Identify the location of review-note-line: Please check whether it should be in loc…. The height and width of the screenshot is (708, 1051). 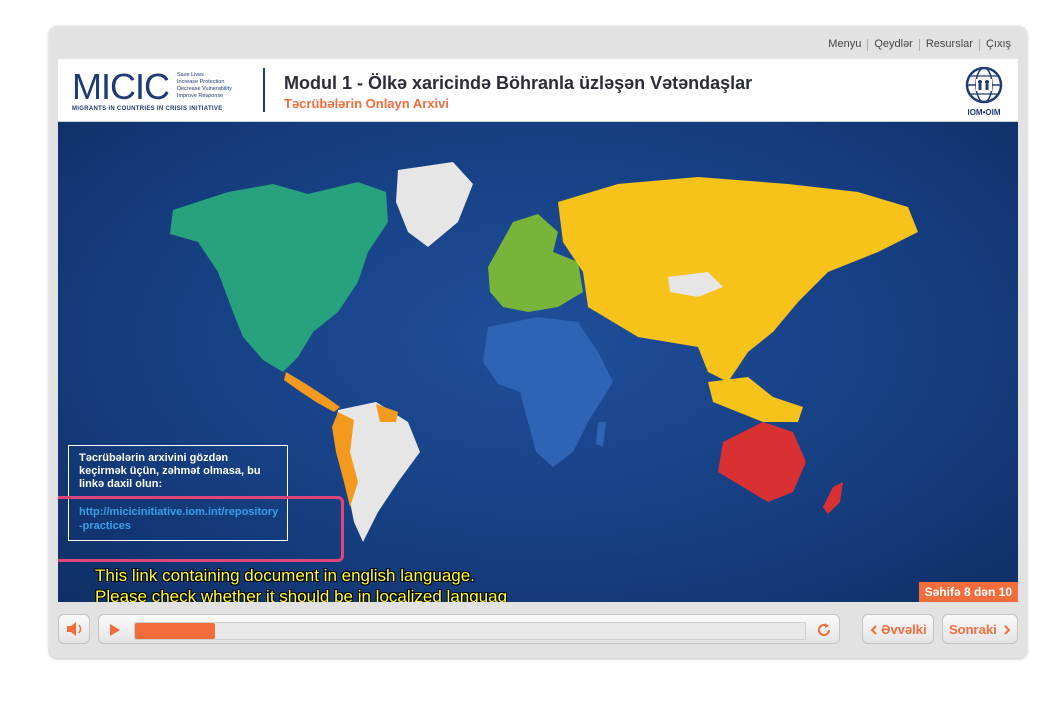
(301, 594).